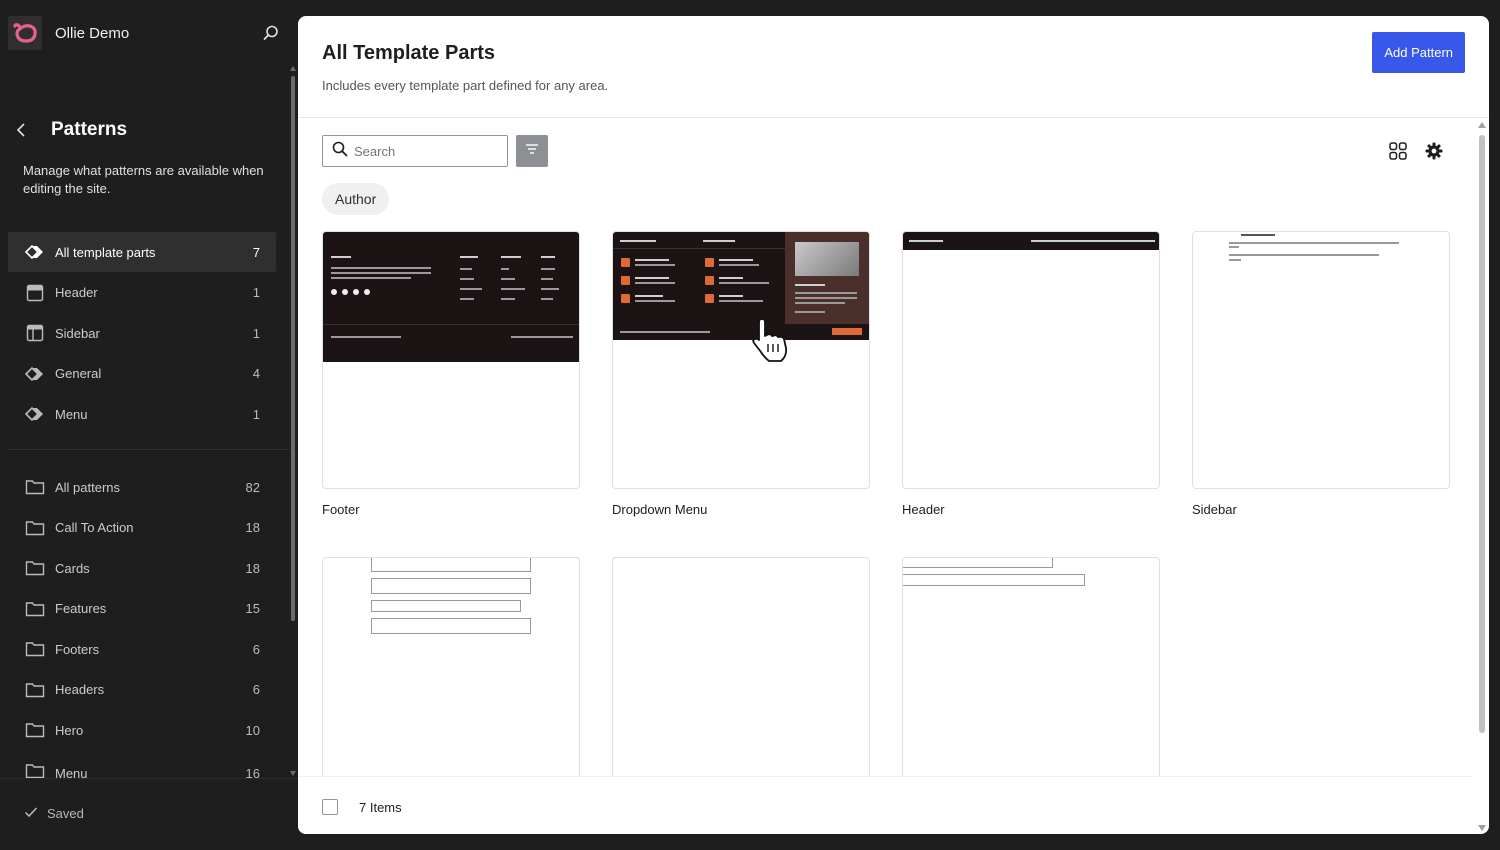 The height and width of the screenshot is (850, 1500). I want to click on pattern-card-footer: Footer, so click(451, 374).